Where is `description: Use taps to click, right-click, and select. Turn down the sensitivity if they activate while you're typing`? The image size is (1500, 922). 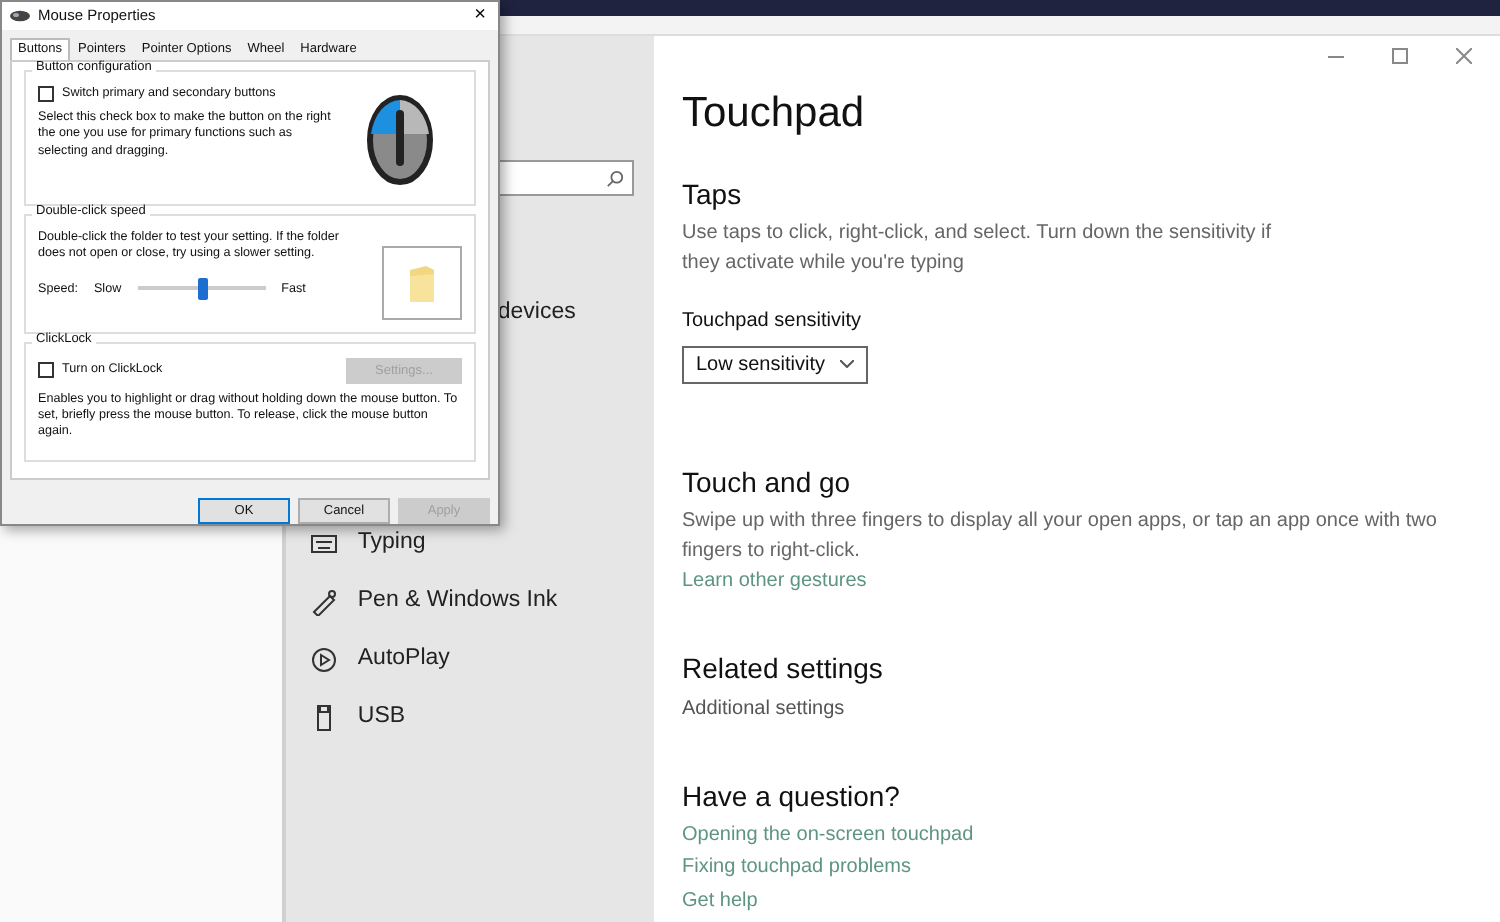 description: Use taps to click, right-click, and select. Turn down the sensitivity if they activate while you're typing is located at coordinates (978, 248).